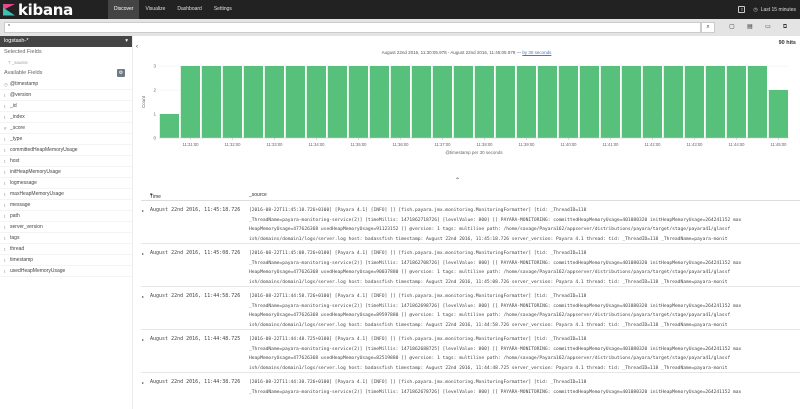 The height and width of the screenshot is (409, 800). Describe the element at coordinates (124, 9) in the screenshot. I see `tab-discover: Discover` at that location.